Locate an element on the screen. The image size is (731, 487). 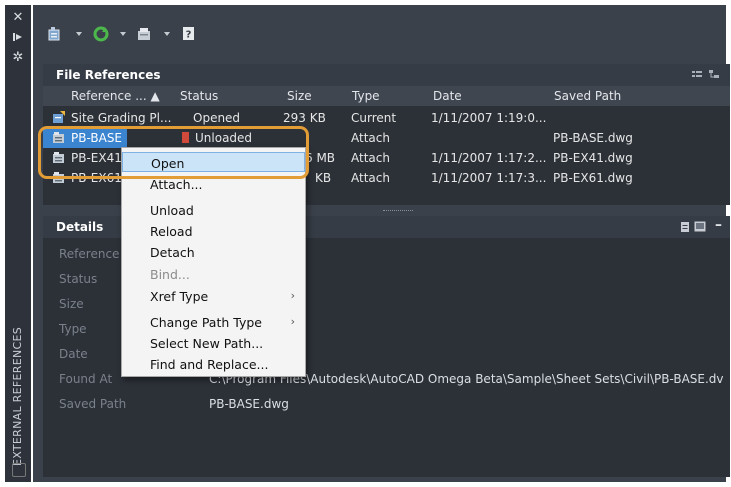
column-date: Date is located at coordinates (447, 96).